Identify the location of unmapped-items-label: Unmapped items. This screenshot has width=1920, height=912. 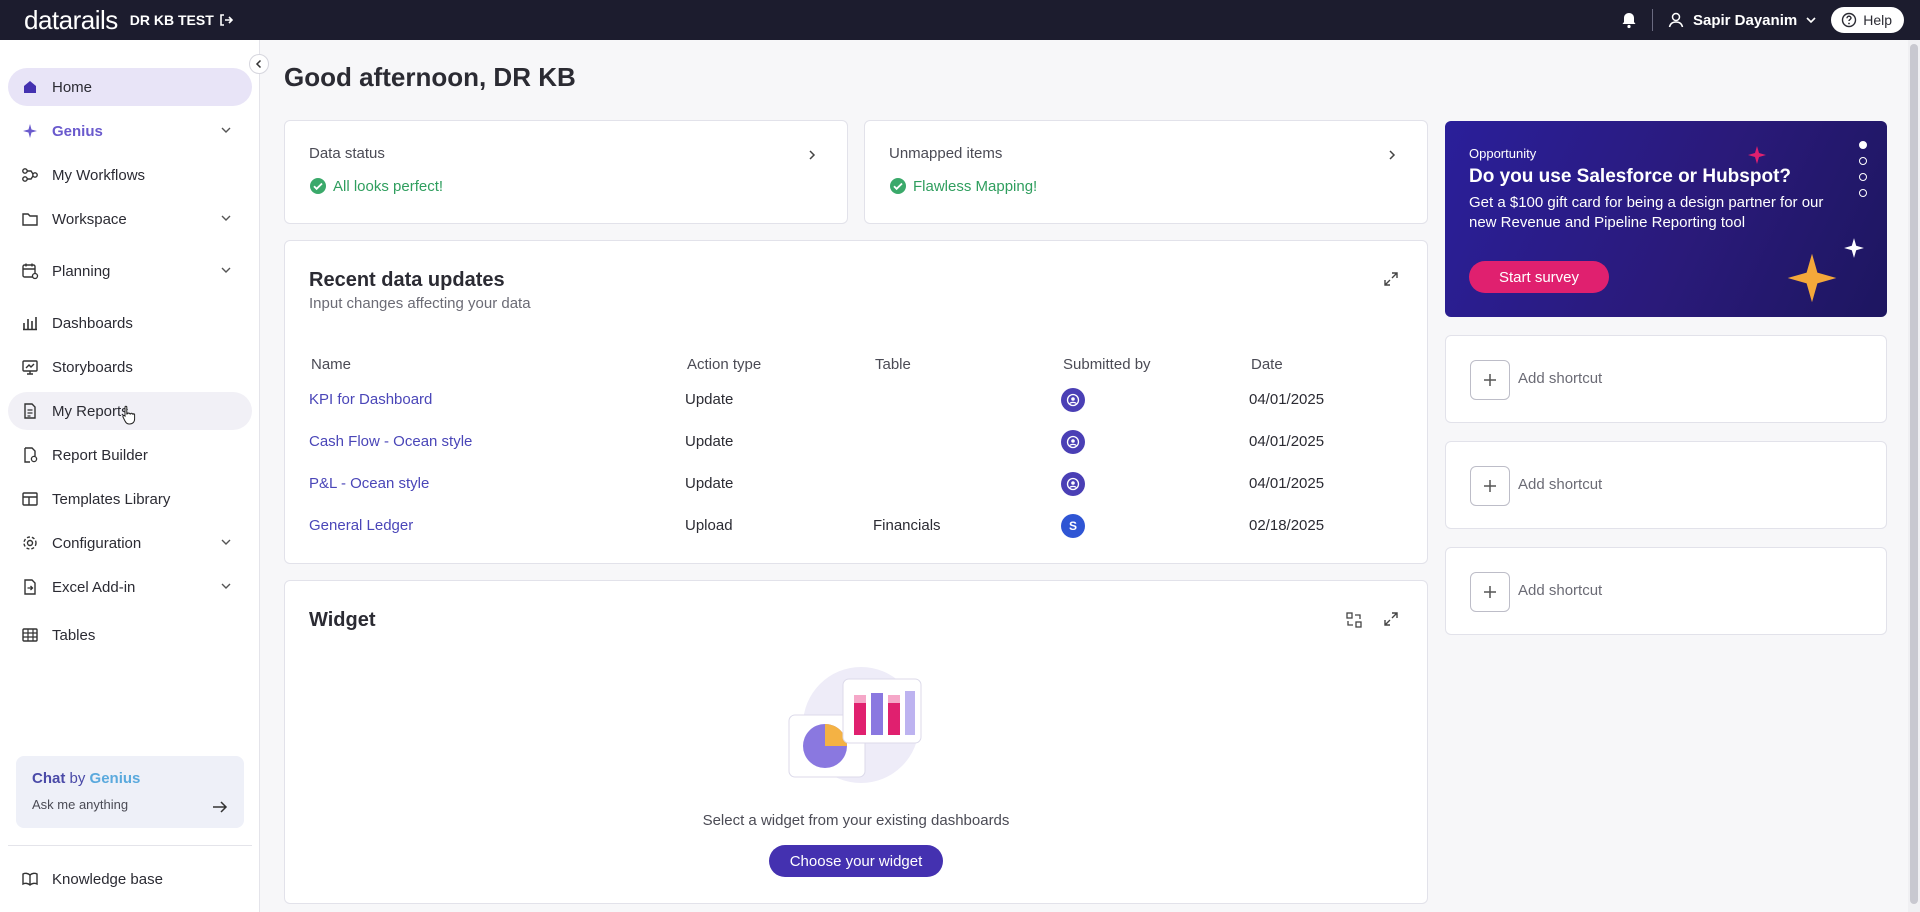
(946, 153).